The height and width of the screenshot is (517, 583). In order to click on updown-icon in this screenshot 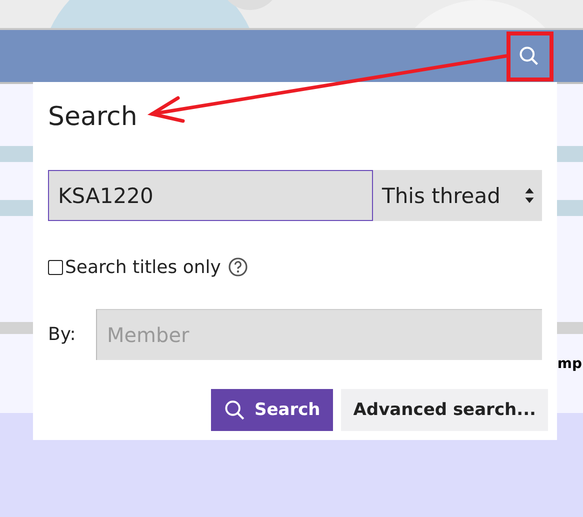, I will do `click(529, 195)`.